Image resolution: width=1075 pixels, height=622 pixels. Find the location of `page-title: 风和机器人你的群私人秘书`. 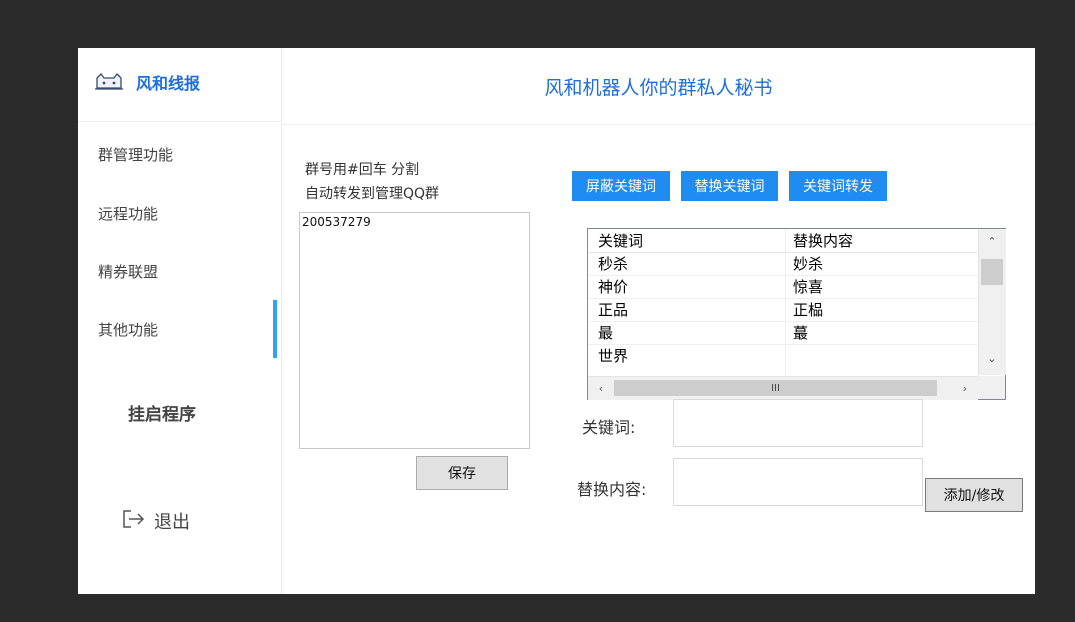

page-title: 风和机器人你的群私人秘书 is located at coordinates (658, 87).